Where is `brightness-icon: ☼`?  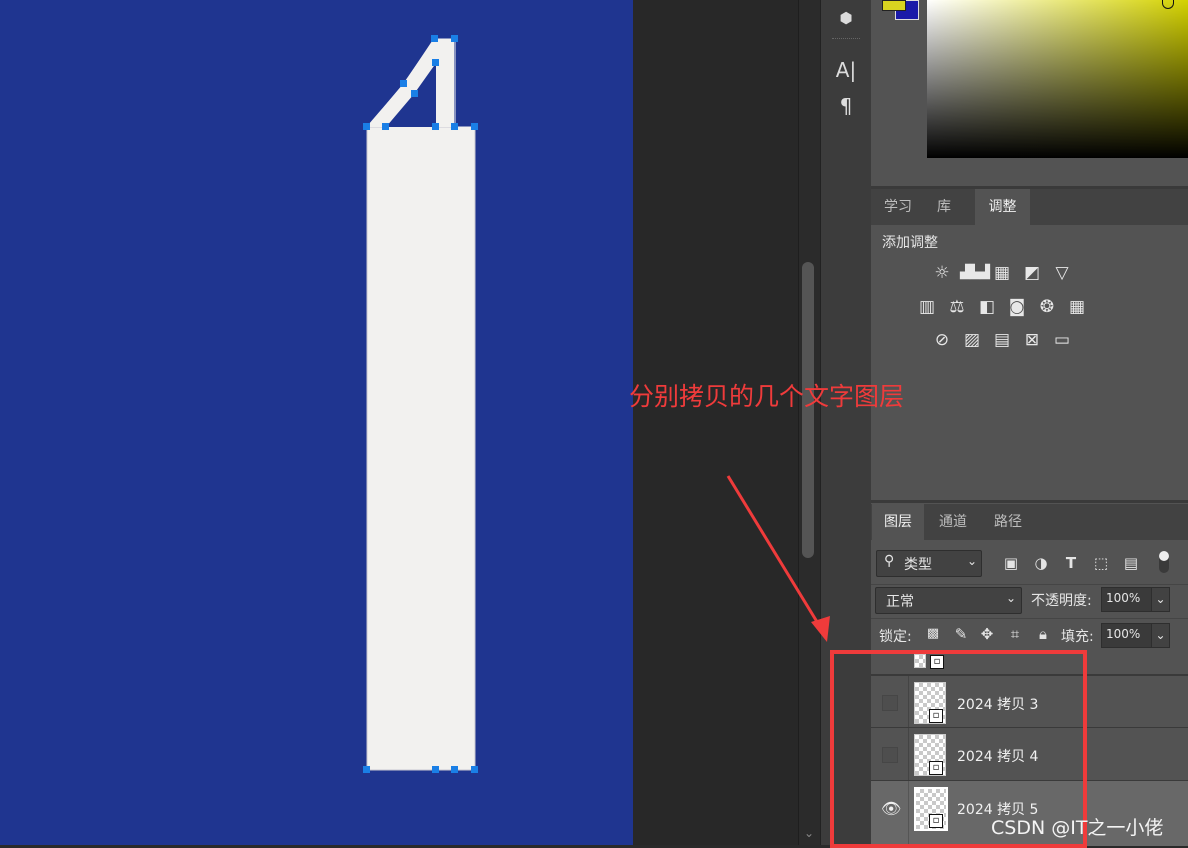 brightness-icon: ☼ is located at coordinates (942, 273).